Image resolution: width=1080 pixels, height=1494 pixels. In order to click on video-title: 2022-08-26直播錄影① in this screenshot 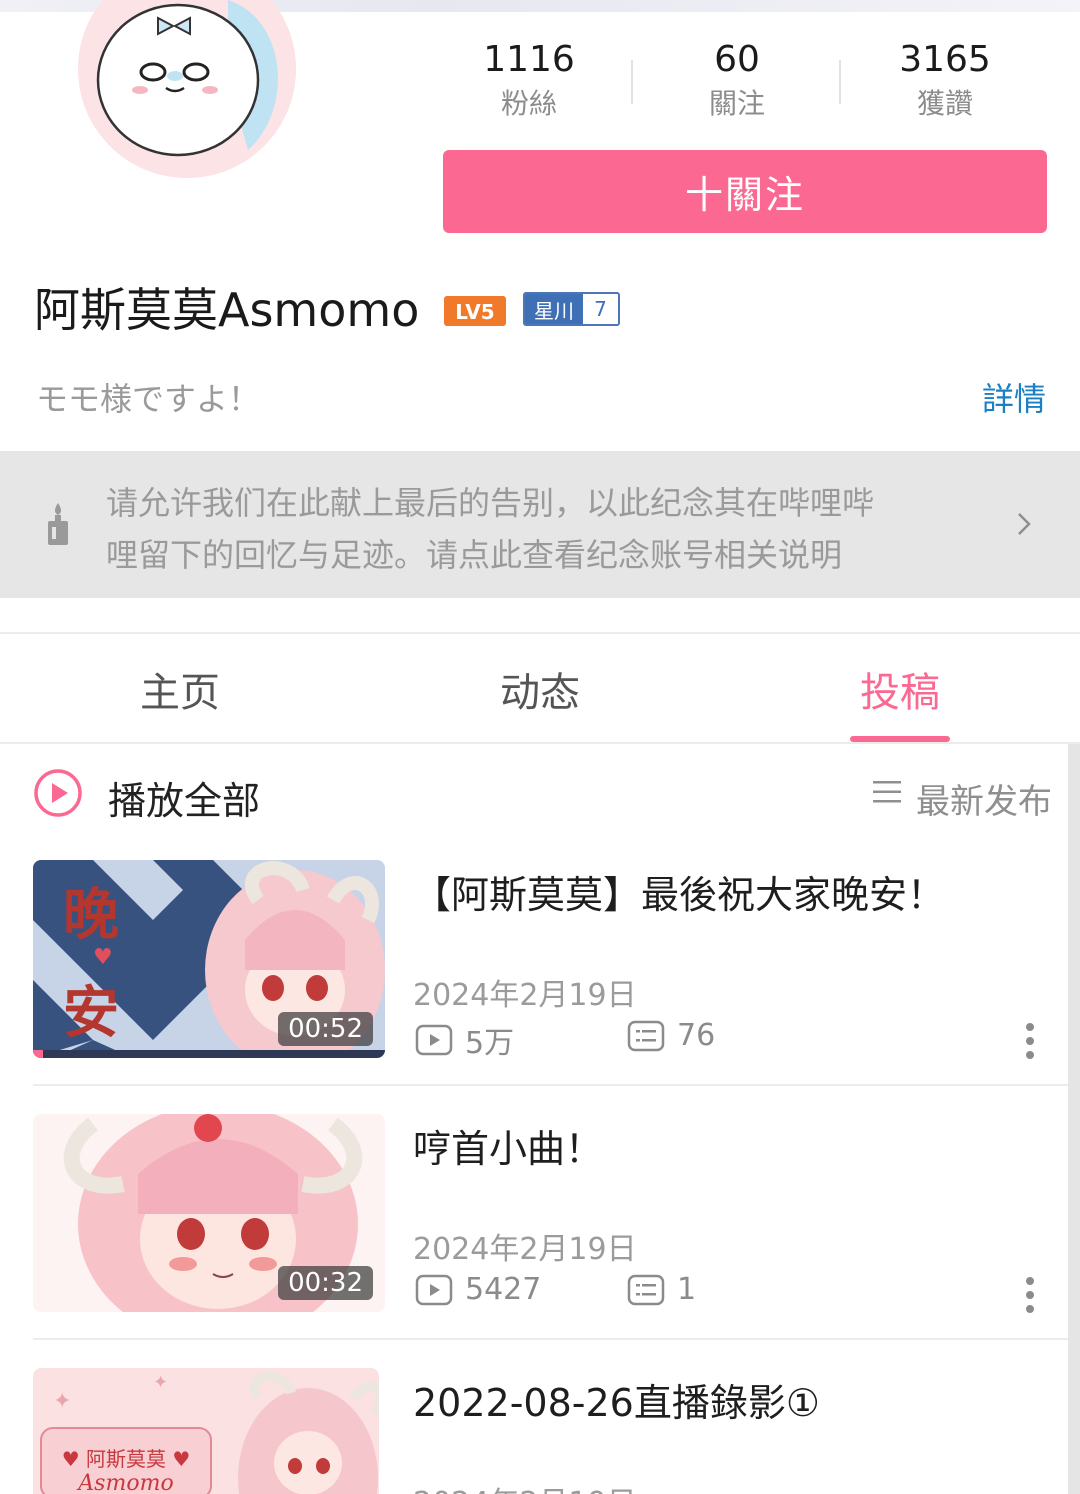, I will do `click(616, 1403)`.